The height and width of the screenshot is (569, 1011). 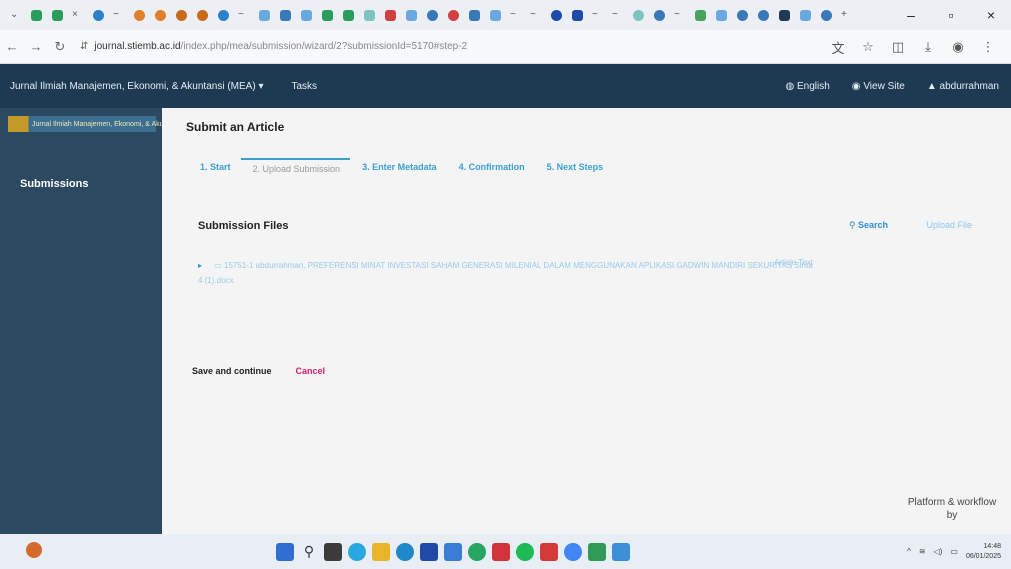 What do you see at coordinates (898, 47) in the screenshot?
I see `extensions-icon: ◫` at bounding box center [898, 47].